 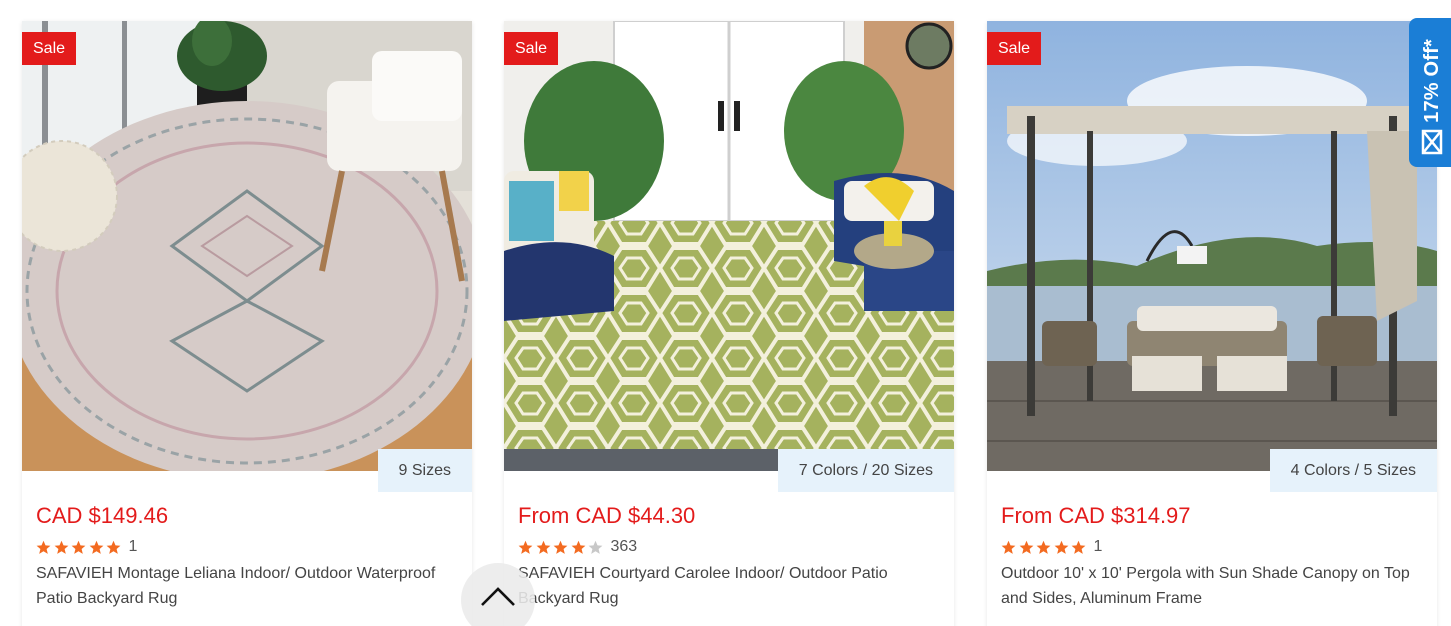 I want to click on options-badge: 9 Sizes, so click(x=424, y=470).